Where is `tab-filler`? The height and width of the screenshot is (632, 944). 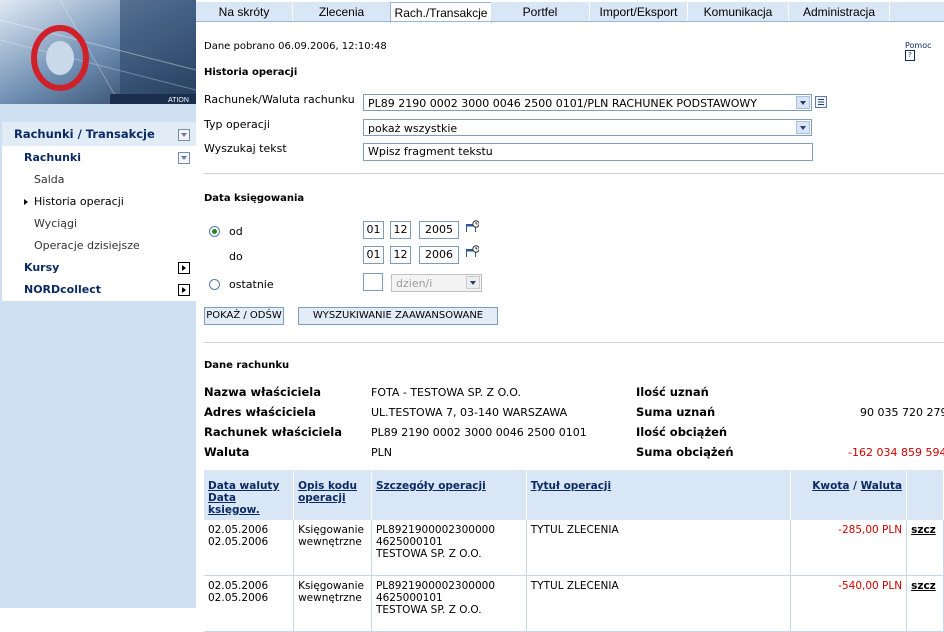 tab-filler is located at coordinates (917, 12).